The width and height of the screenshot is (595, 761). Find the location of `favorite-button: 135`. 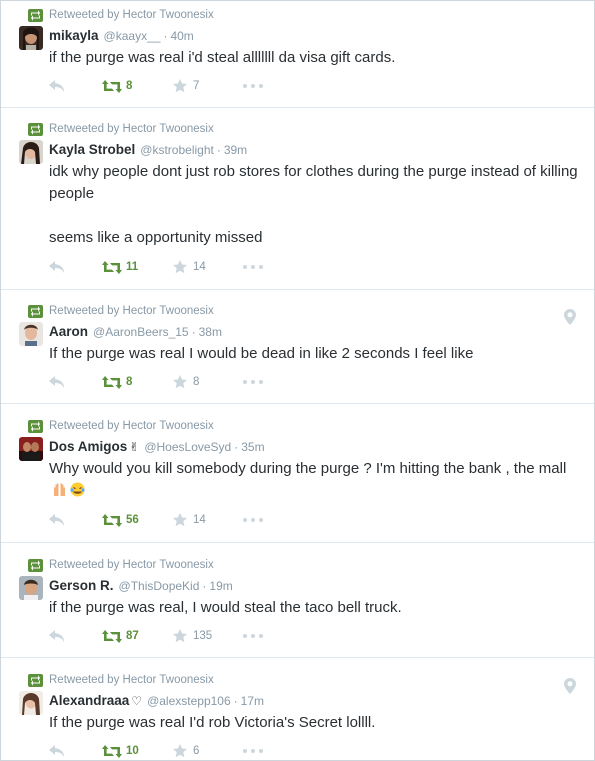

favorite-button: 135 is located at coordinates (194, 636).